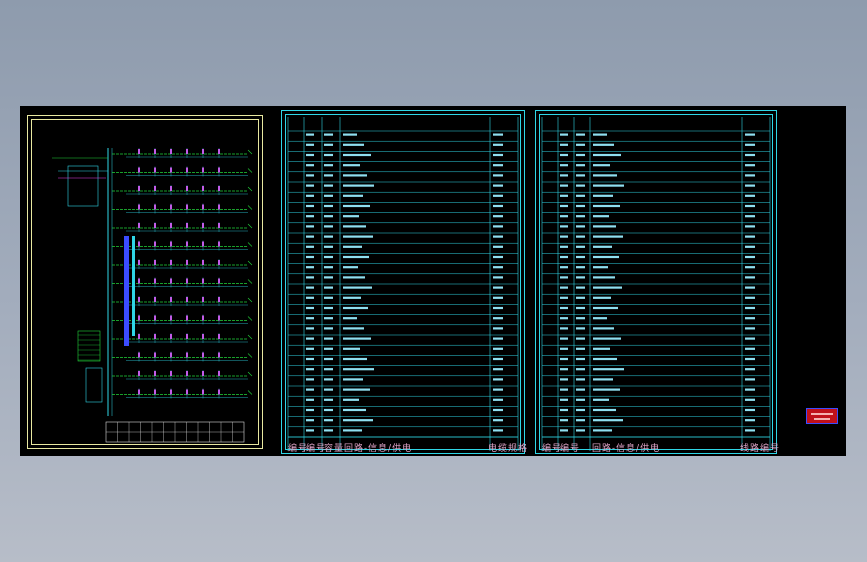  What do you see at coordinates (626, 449) in the screenshot?
I see `table2-header-col3: 回路-信息/供电` at bounding box center [626, 449].